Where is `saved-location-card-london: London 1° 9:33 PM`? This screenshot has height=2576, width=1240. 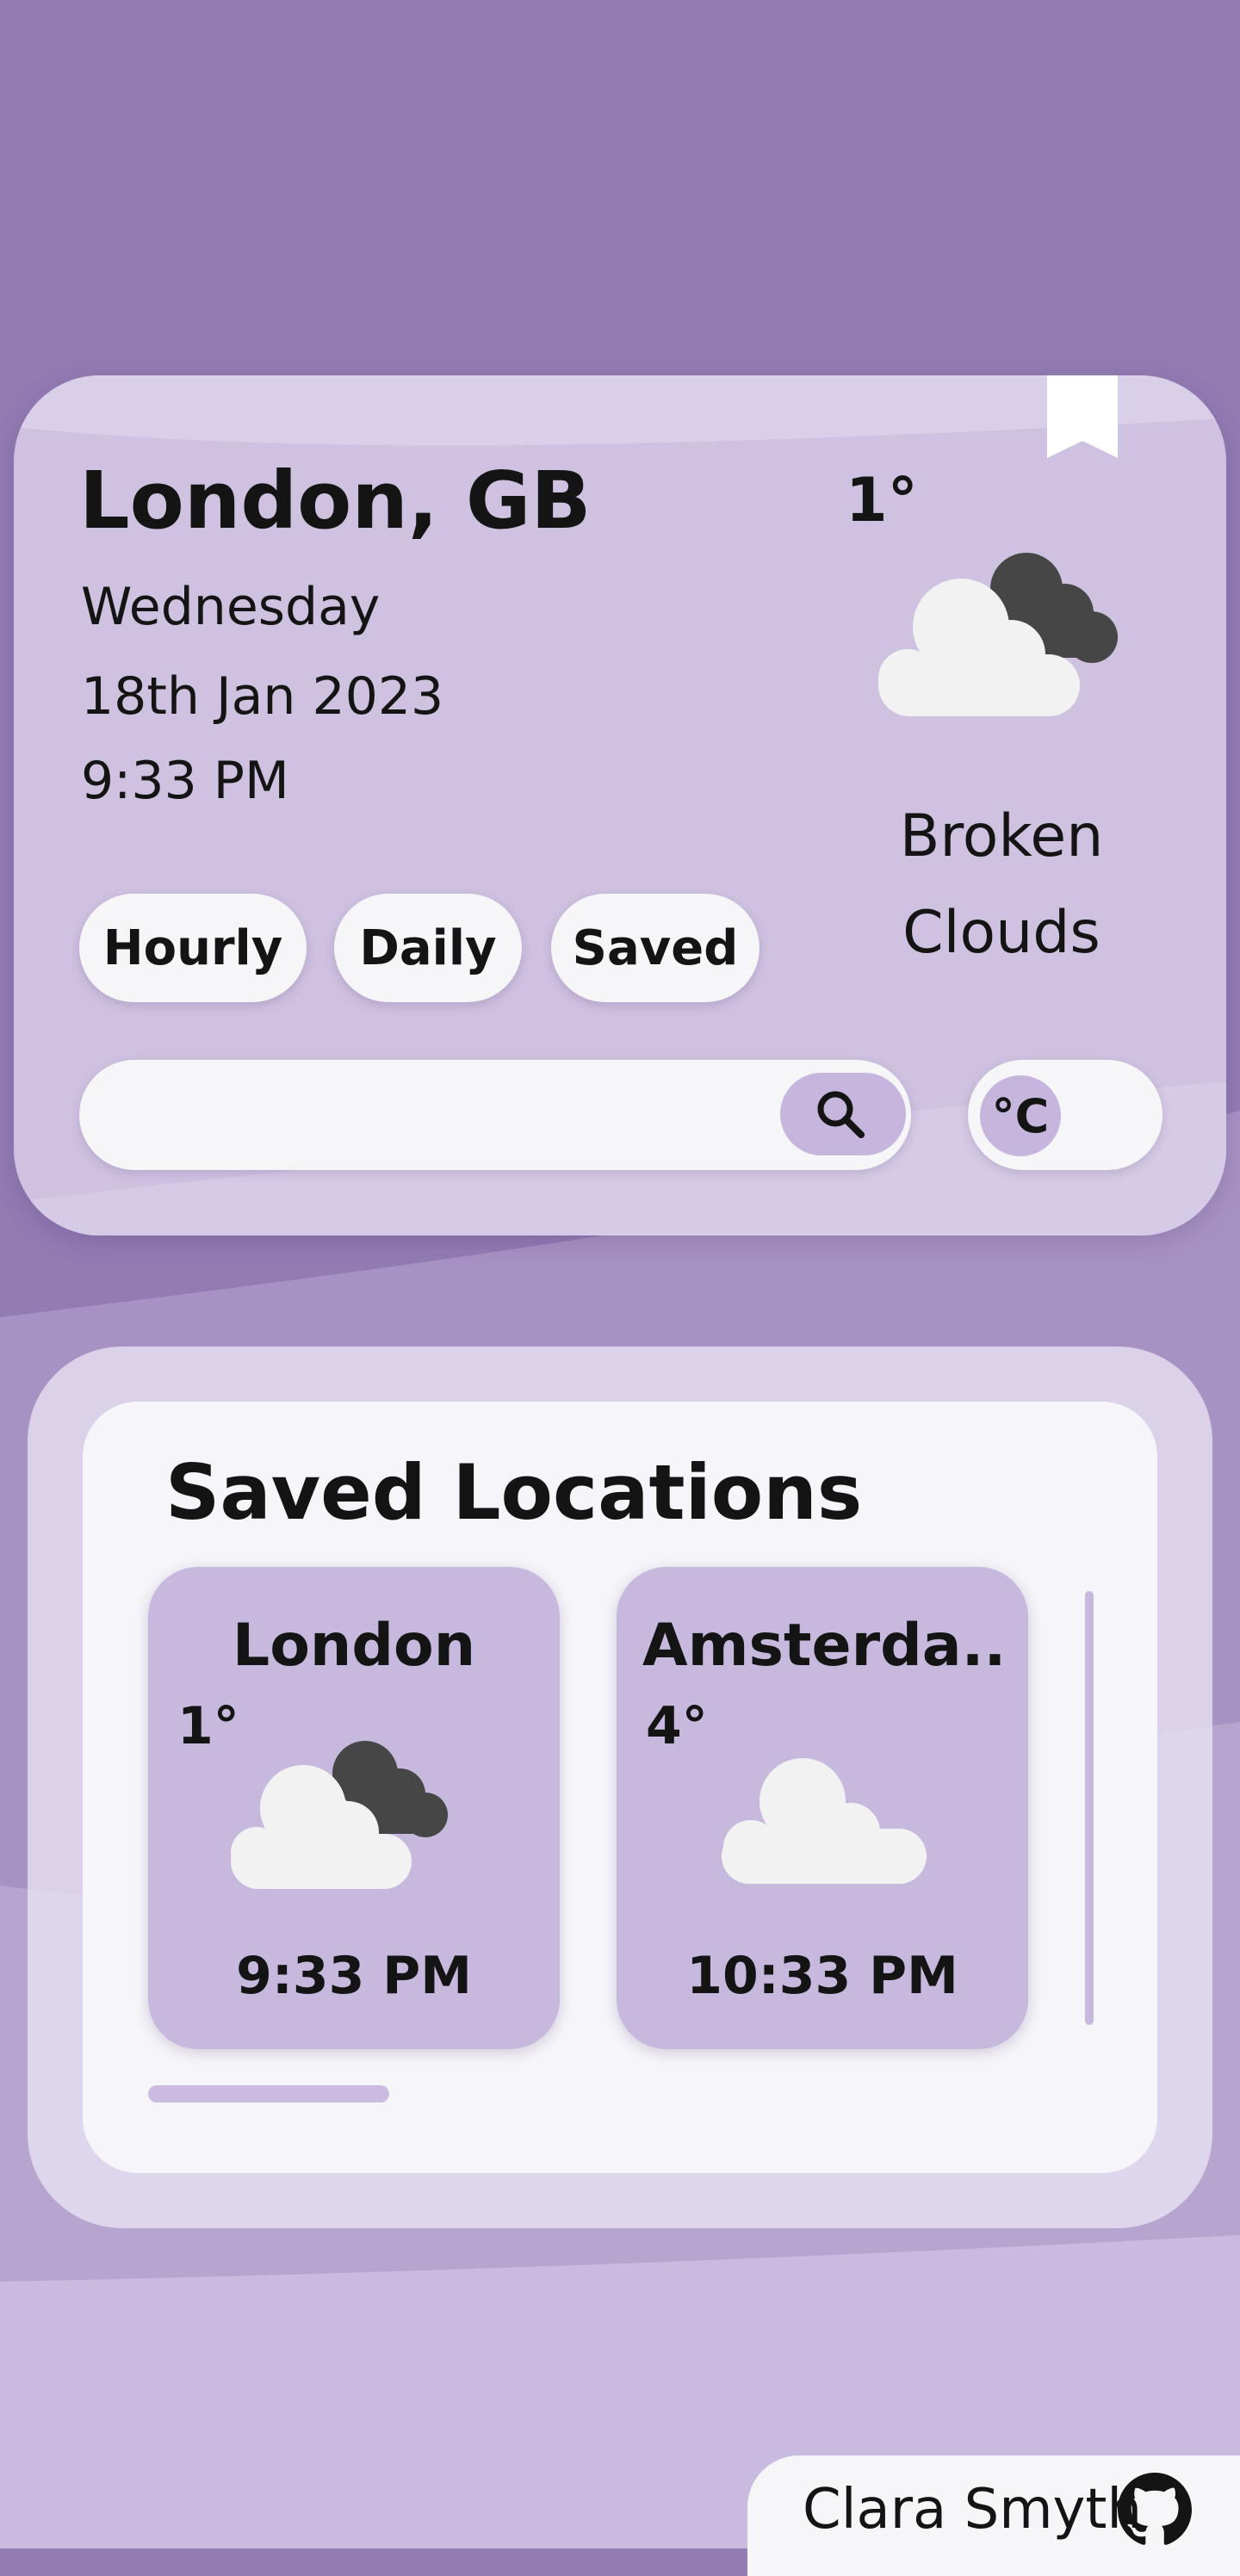
saved-location-card-london: London 1° 9:33 PM is located at coordinates (354, 1808).